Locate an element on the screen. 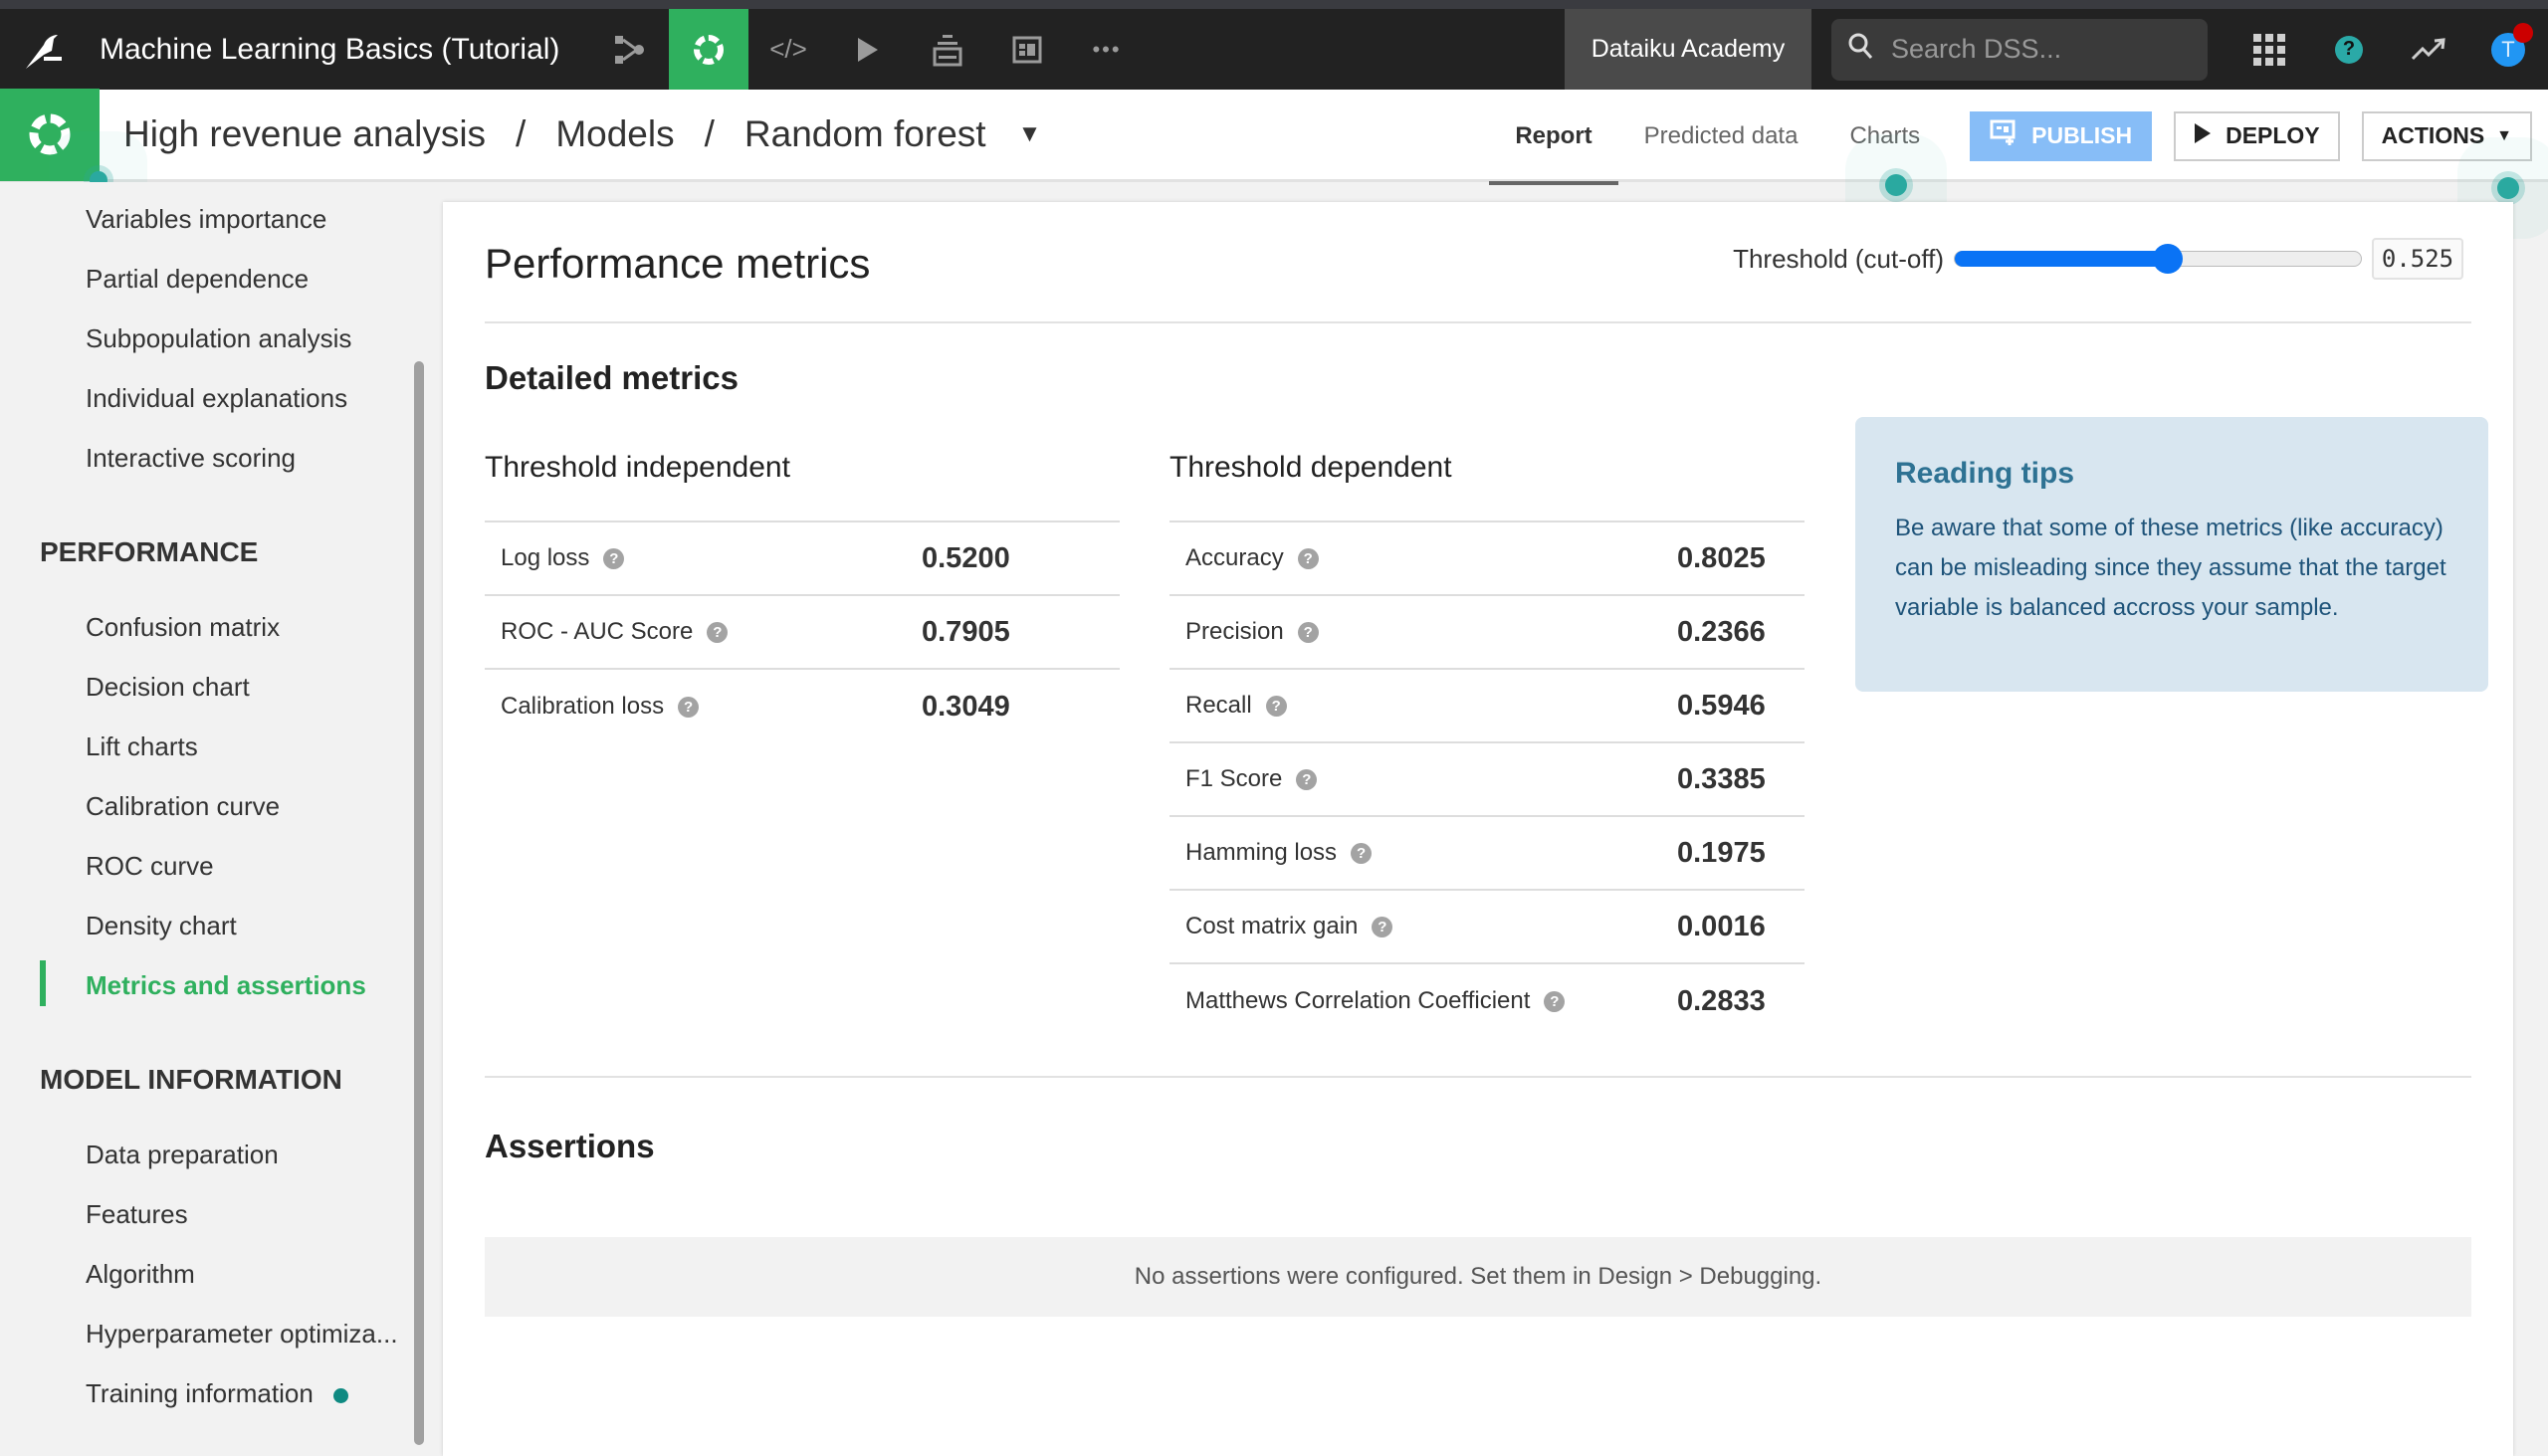 Image resolution: width=2548 pixels, height=1456 pixels. sidebar-item-algorithm: Algorithm is located at coordinates (140, 1274).